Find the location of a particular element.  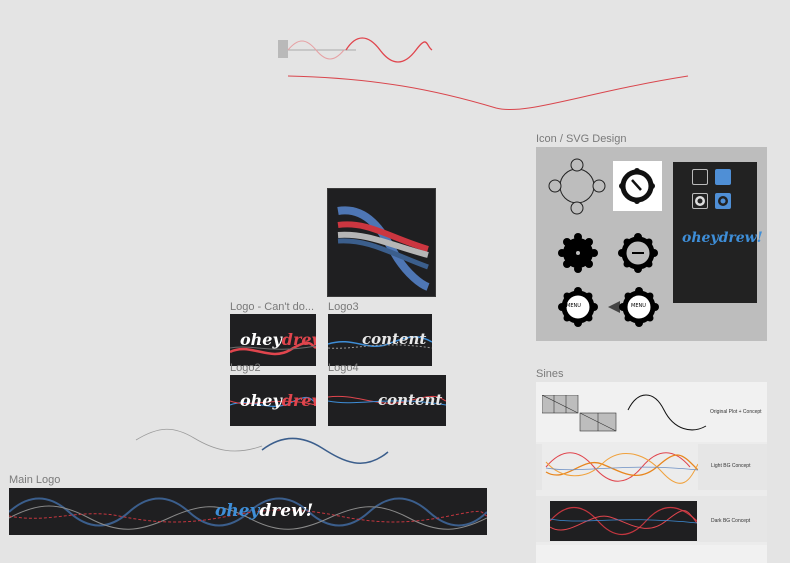

frame-label-logo3: Logo3 is located at coordinates (343, 307).